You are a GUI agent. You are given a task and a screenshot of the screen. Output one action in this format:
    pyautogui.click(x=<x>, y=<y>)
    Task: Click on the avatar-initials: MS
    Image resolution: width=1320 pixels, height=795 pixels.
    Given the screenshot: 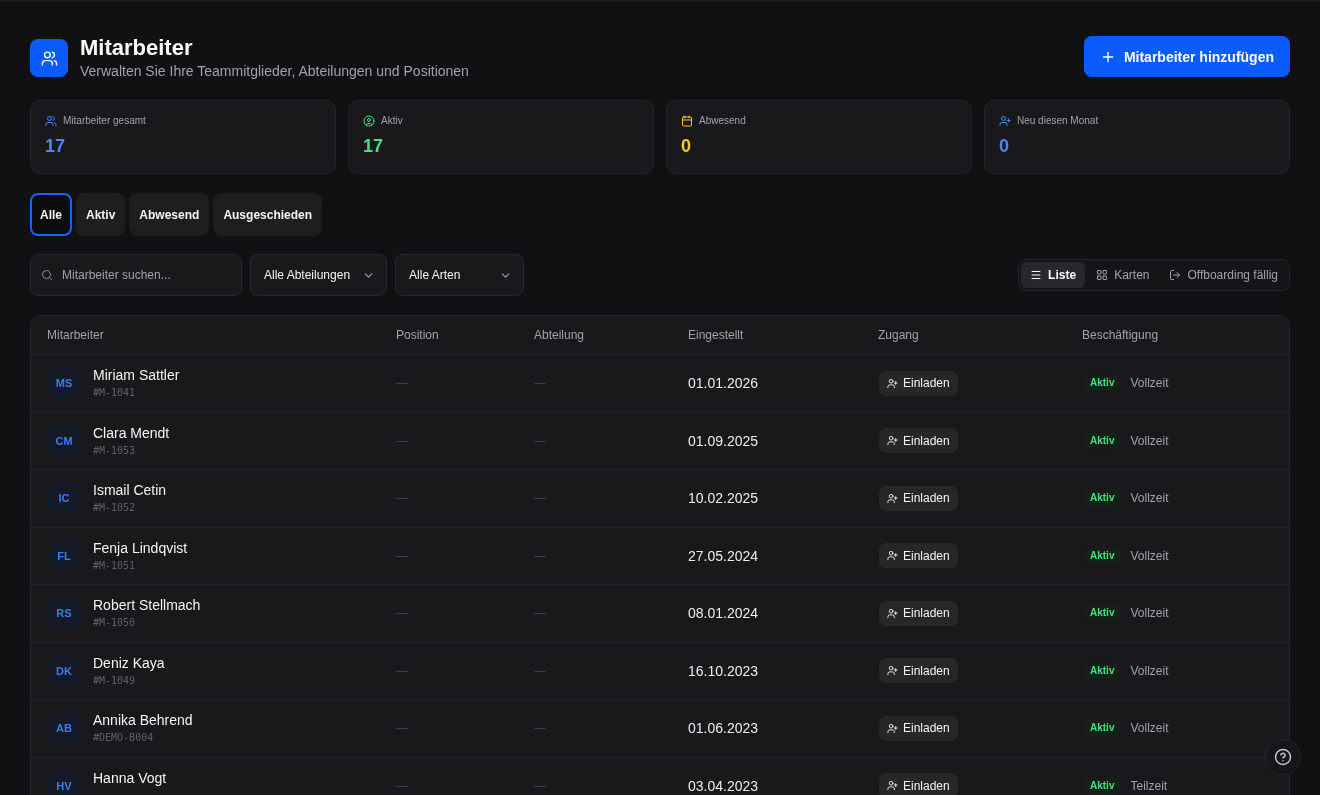 What is the action you would take?
    pyautogui.click(x=64, y=383)
    